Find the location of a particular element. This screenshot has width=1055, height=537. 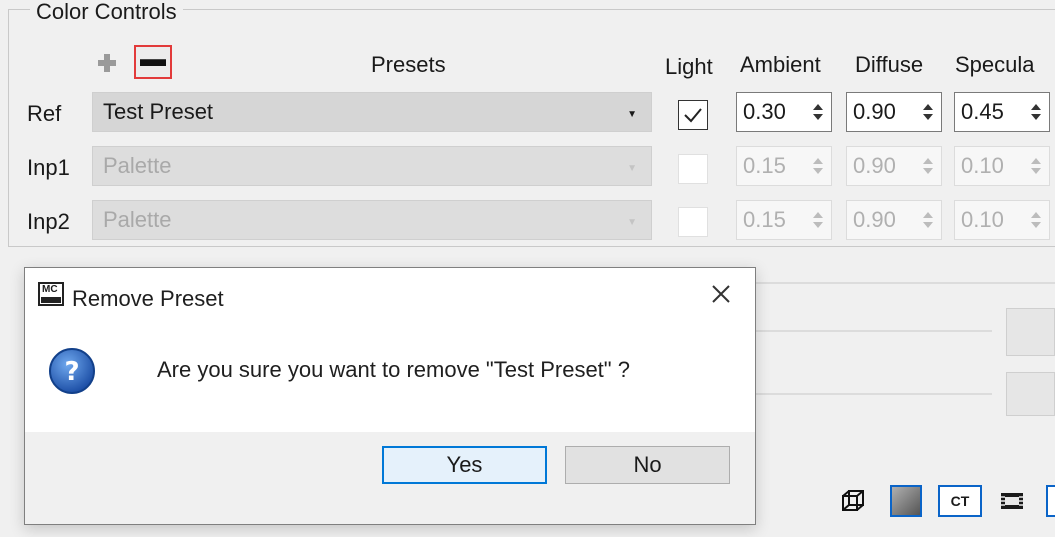

ct-icon: CT is located at coordinates (960, 501).